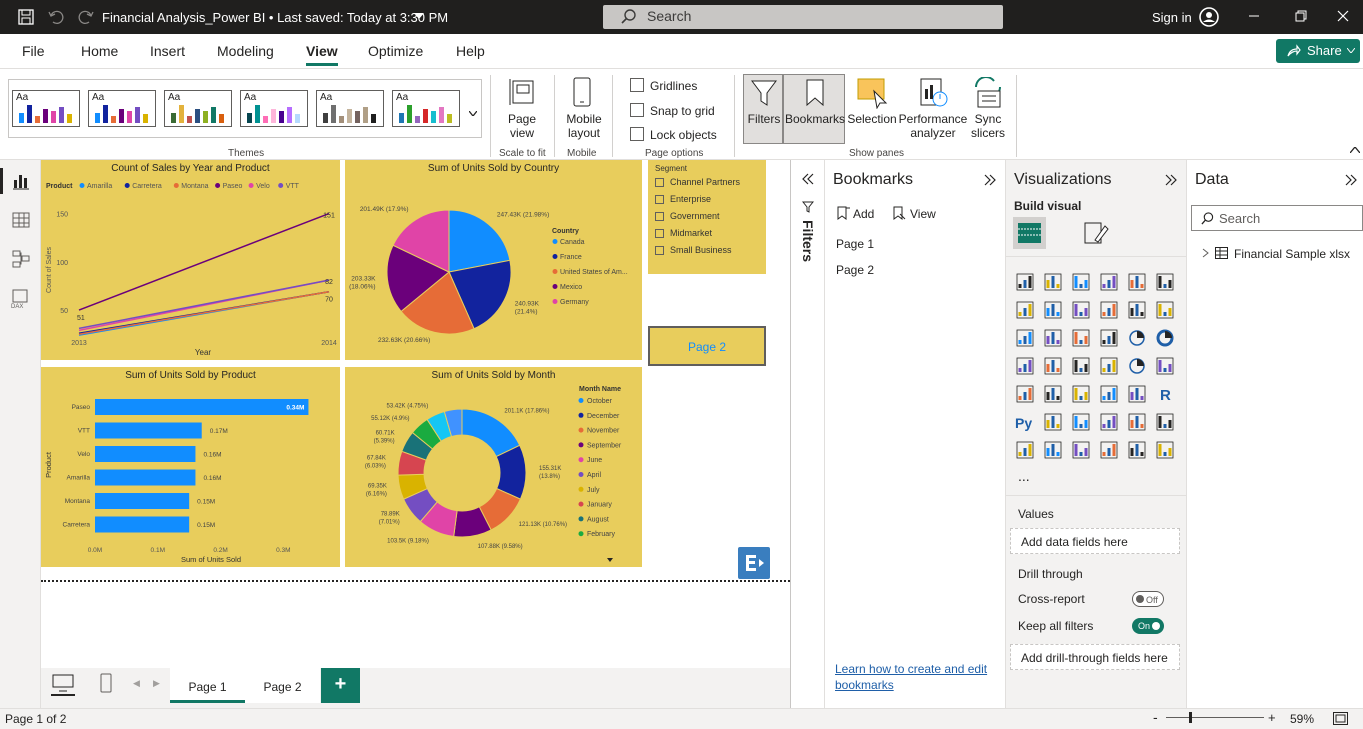  I want to click on table-icon, so click(1109, 394).